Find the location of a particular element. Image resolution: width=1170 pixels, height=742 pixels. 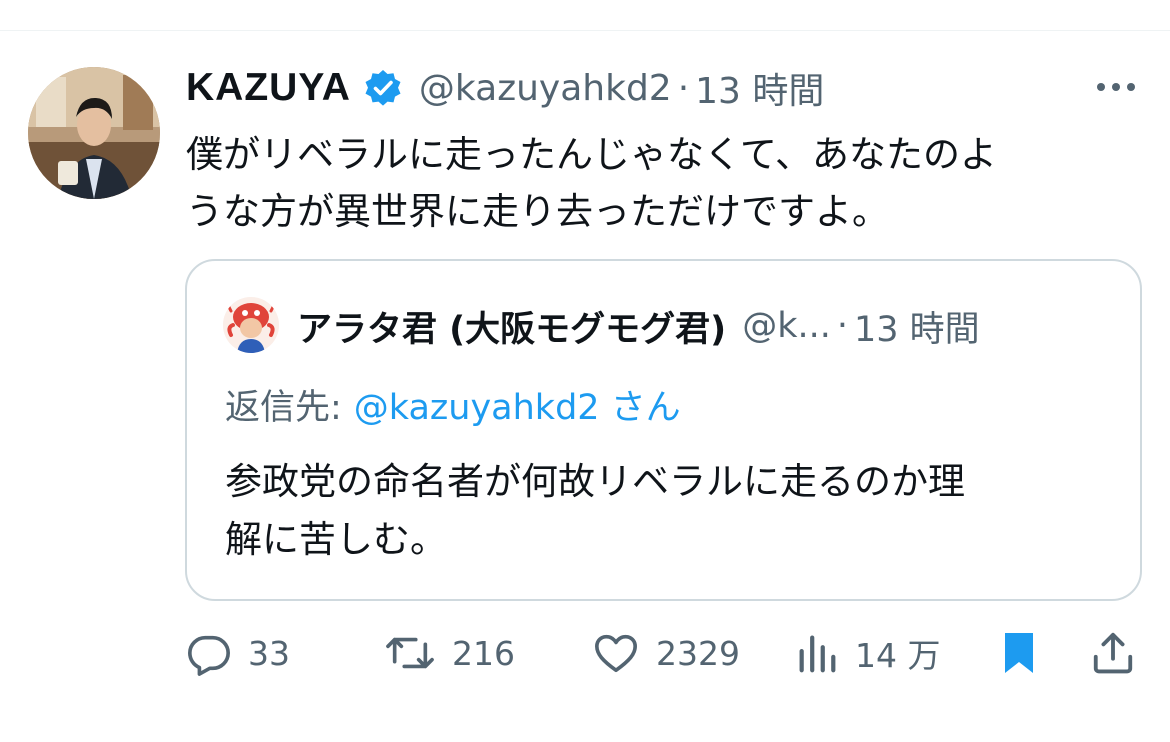

quoted-author-avatar-image is located at coordinates (251, 325).